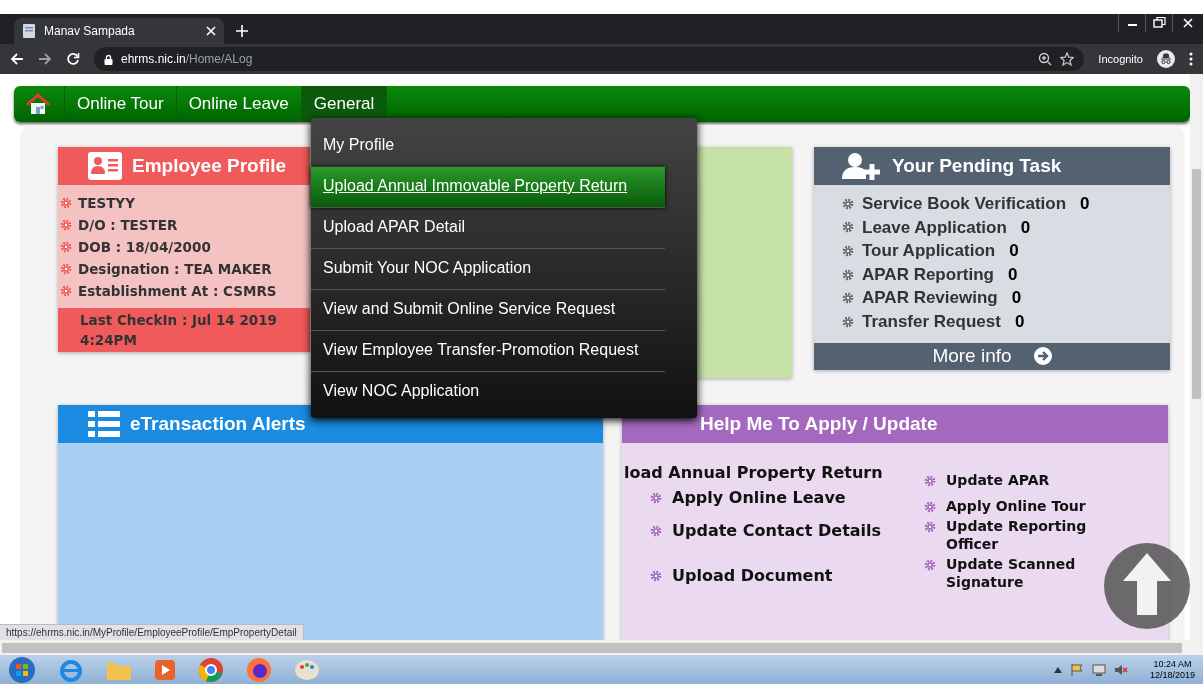 This screenshot has width=1203, height=684. I want to click on back-icon, so click(17, 59).